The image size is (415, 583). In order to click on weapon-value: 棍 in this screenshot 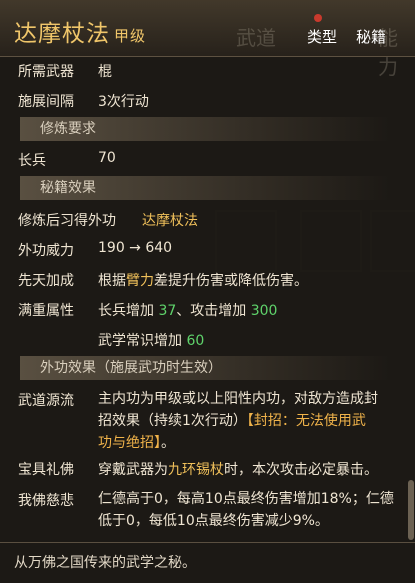, I will do `click(105, 72)`.